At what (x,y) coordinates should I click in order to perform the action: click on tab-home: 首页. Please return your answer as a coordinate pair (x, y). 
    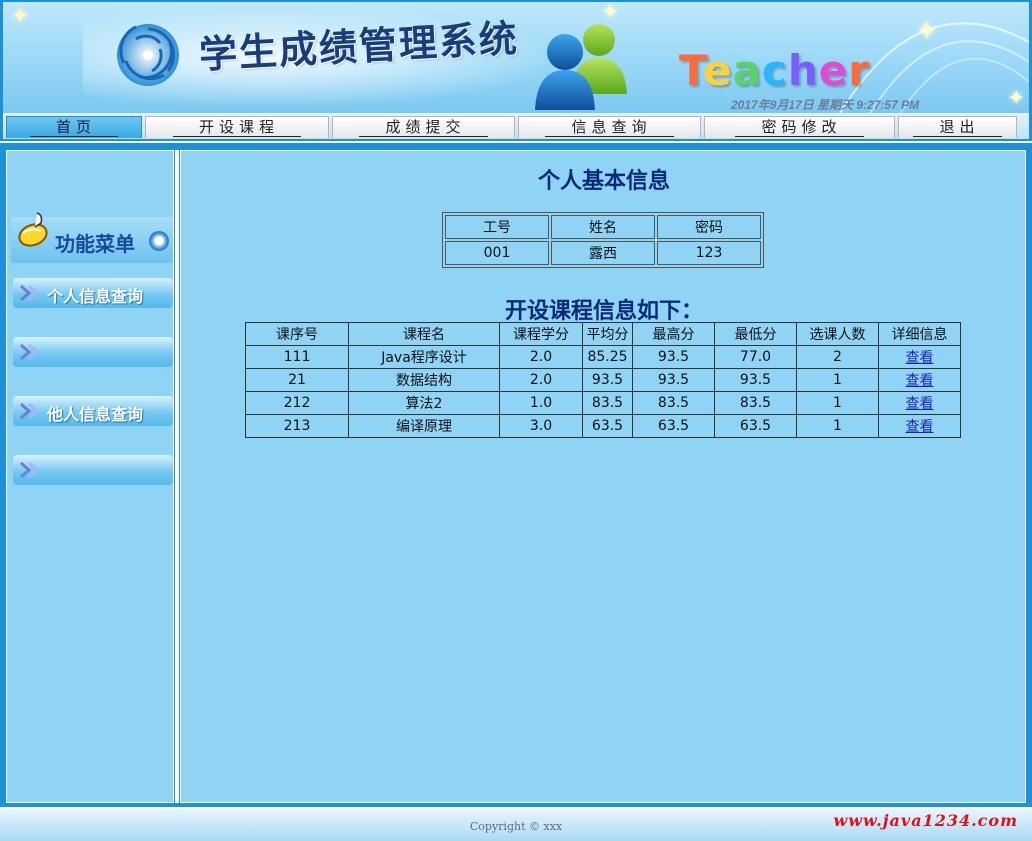
    Looking at the image, I should click on (74, 127).